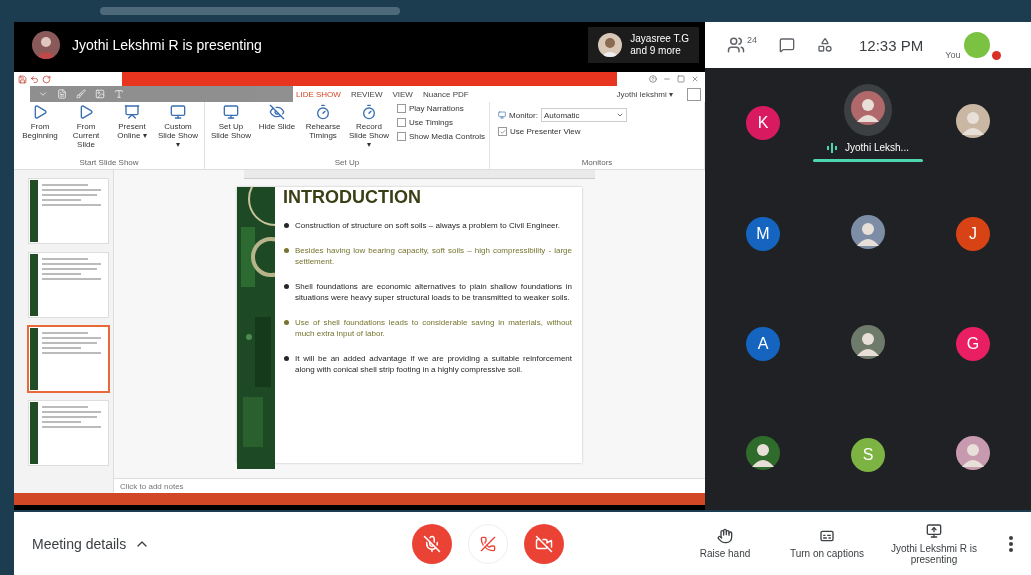 The height and width of the screenshot is (575, 1031). I want to click on notification-badge, so click(997, 55).